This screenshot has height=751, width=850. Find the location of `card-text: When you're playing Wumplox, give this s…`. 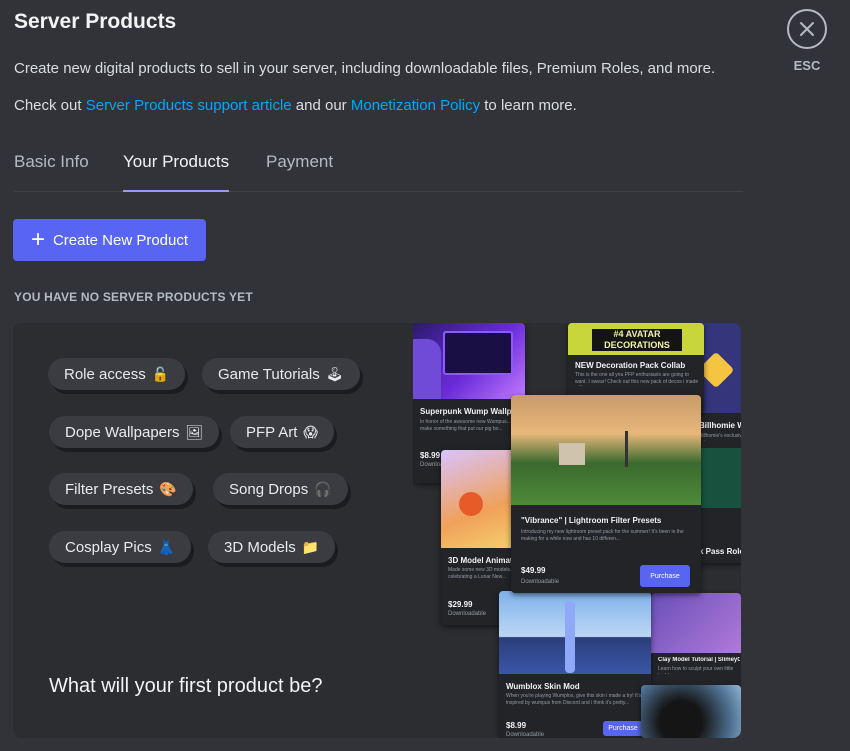

card-text: When you're playing Wumplox, give this s… is located at coordinates (574, 699).